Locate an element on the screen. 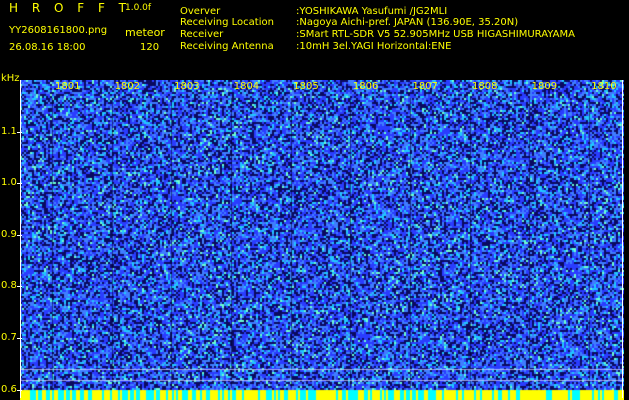 This screenshot has width=629, height=400. x-tick-label: 1802 is located at coordinates (127, 86).